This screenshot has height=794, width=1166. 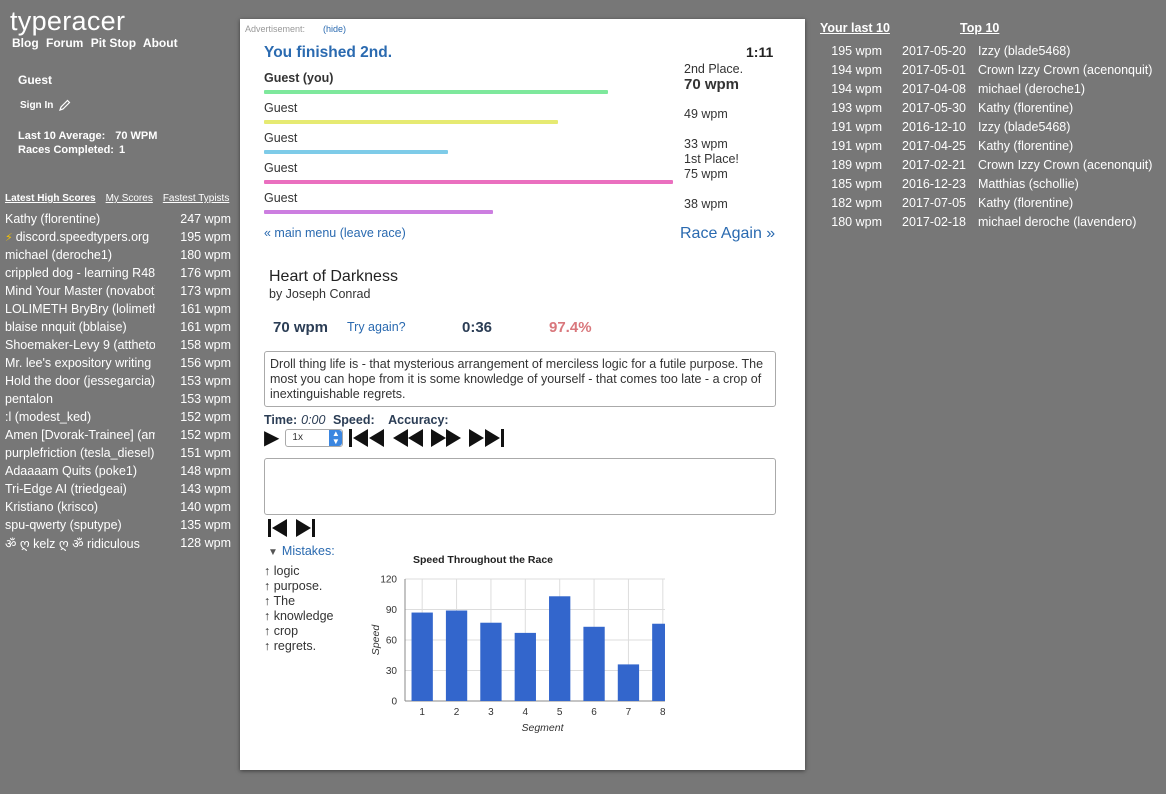 I want to click on high-score-row: Adaaaam Quits (poke1) 148 wpm, so click(x=118, y=471).